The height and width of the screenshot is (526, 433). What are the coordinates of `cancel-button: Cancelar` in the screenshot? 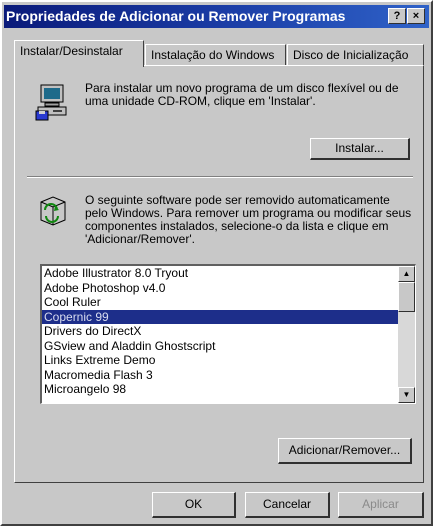 It's located at (287, 505).